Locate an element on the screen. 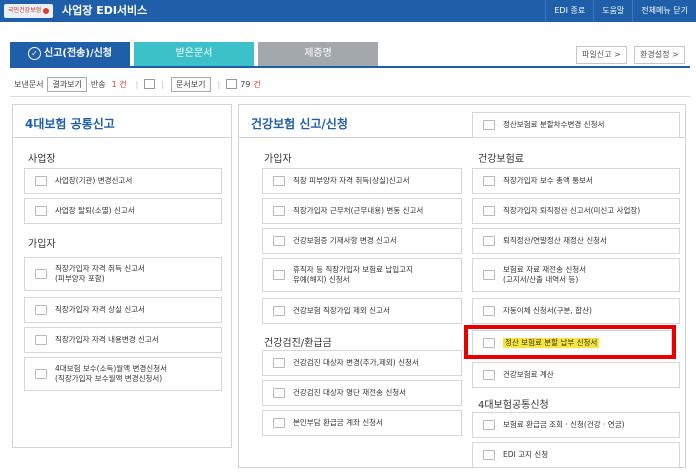 This screenshot has width=696, height=476. list-item: 직장가입자 자격 내용변경 신고서 is located at coordinates (123, 340).